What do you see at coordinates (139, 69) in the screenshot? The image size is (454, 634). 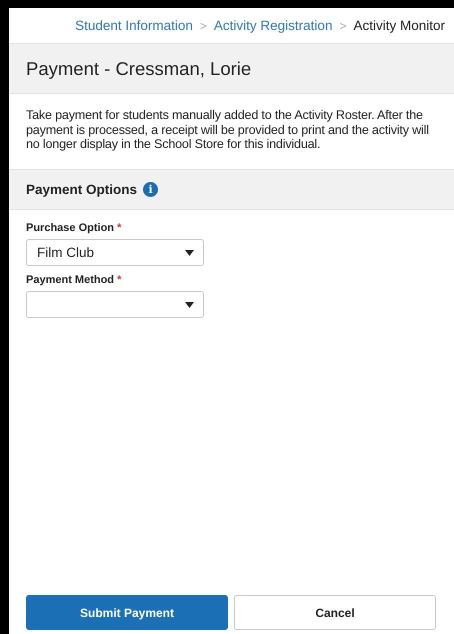 I see `page-title: Payment - Cressman, Lorie` at bounding box center [139, 69].